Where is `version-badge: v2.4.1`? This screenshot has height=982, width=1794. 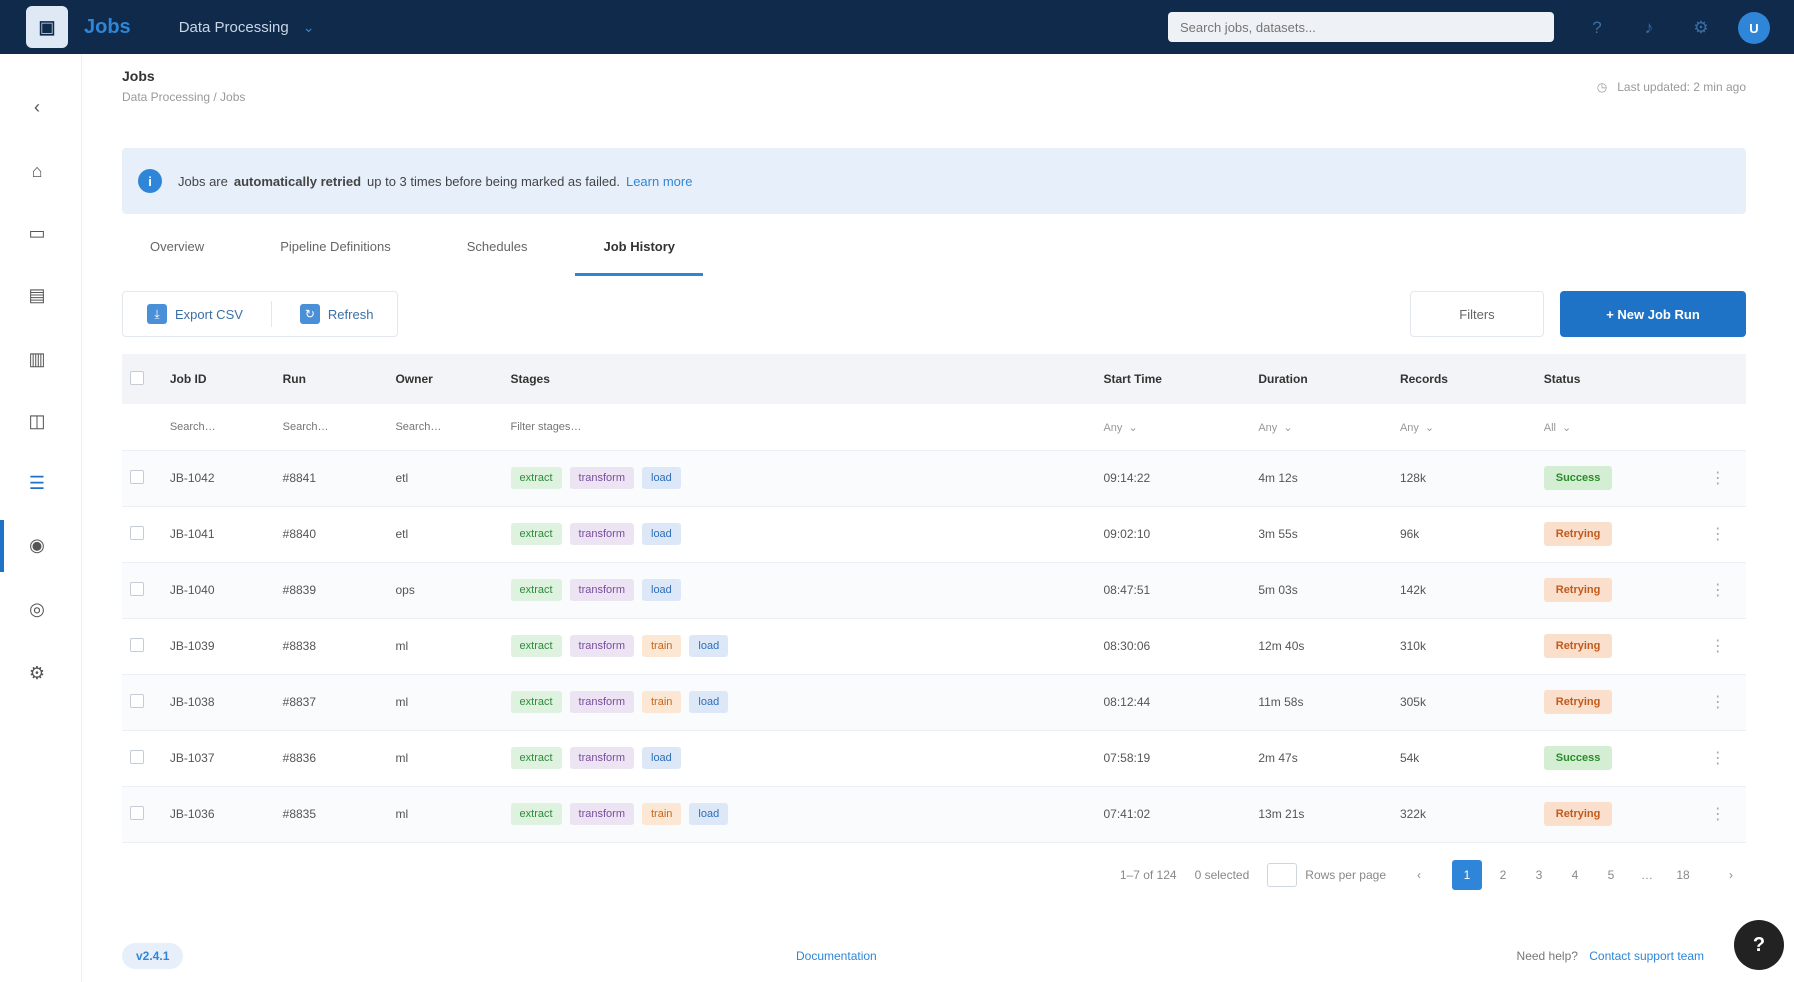 version-badge: v2.4.1 is located at coordinates (153, 956).